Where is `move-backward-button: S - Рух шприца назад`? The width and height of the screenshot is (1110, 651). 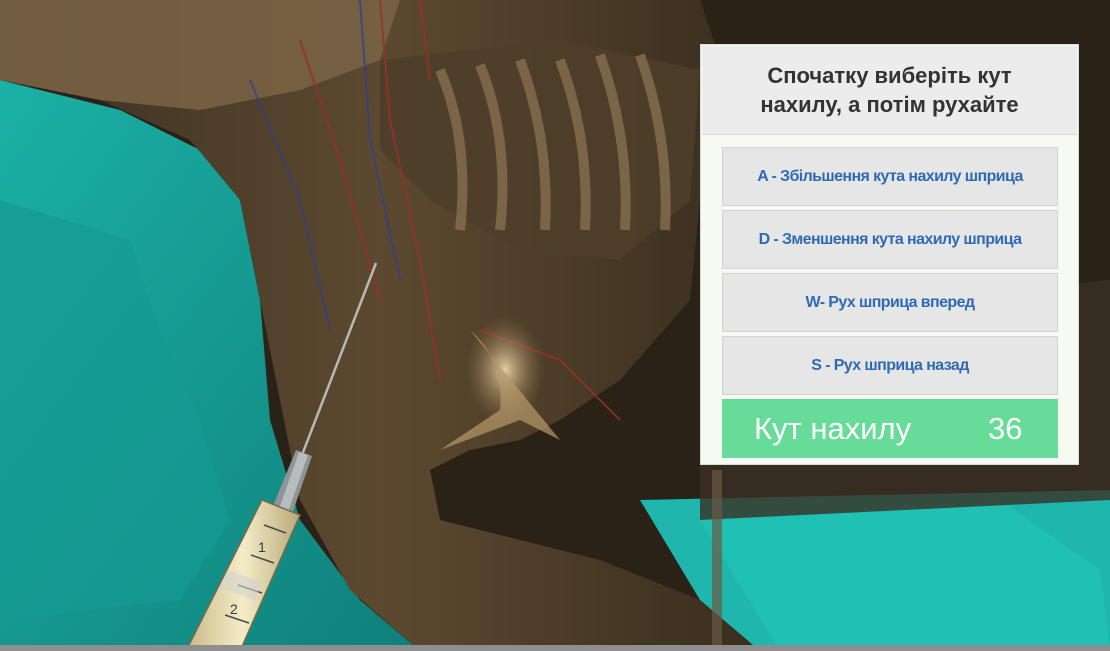
move-backward-button: S - Рух шприца назад is located at coordinates (890, 365).